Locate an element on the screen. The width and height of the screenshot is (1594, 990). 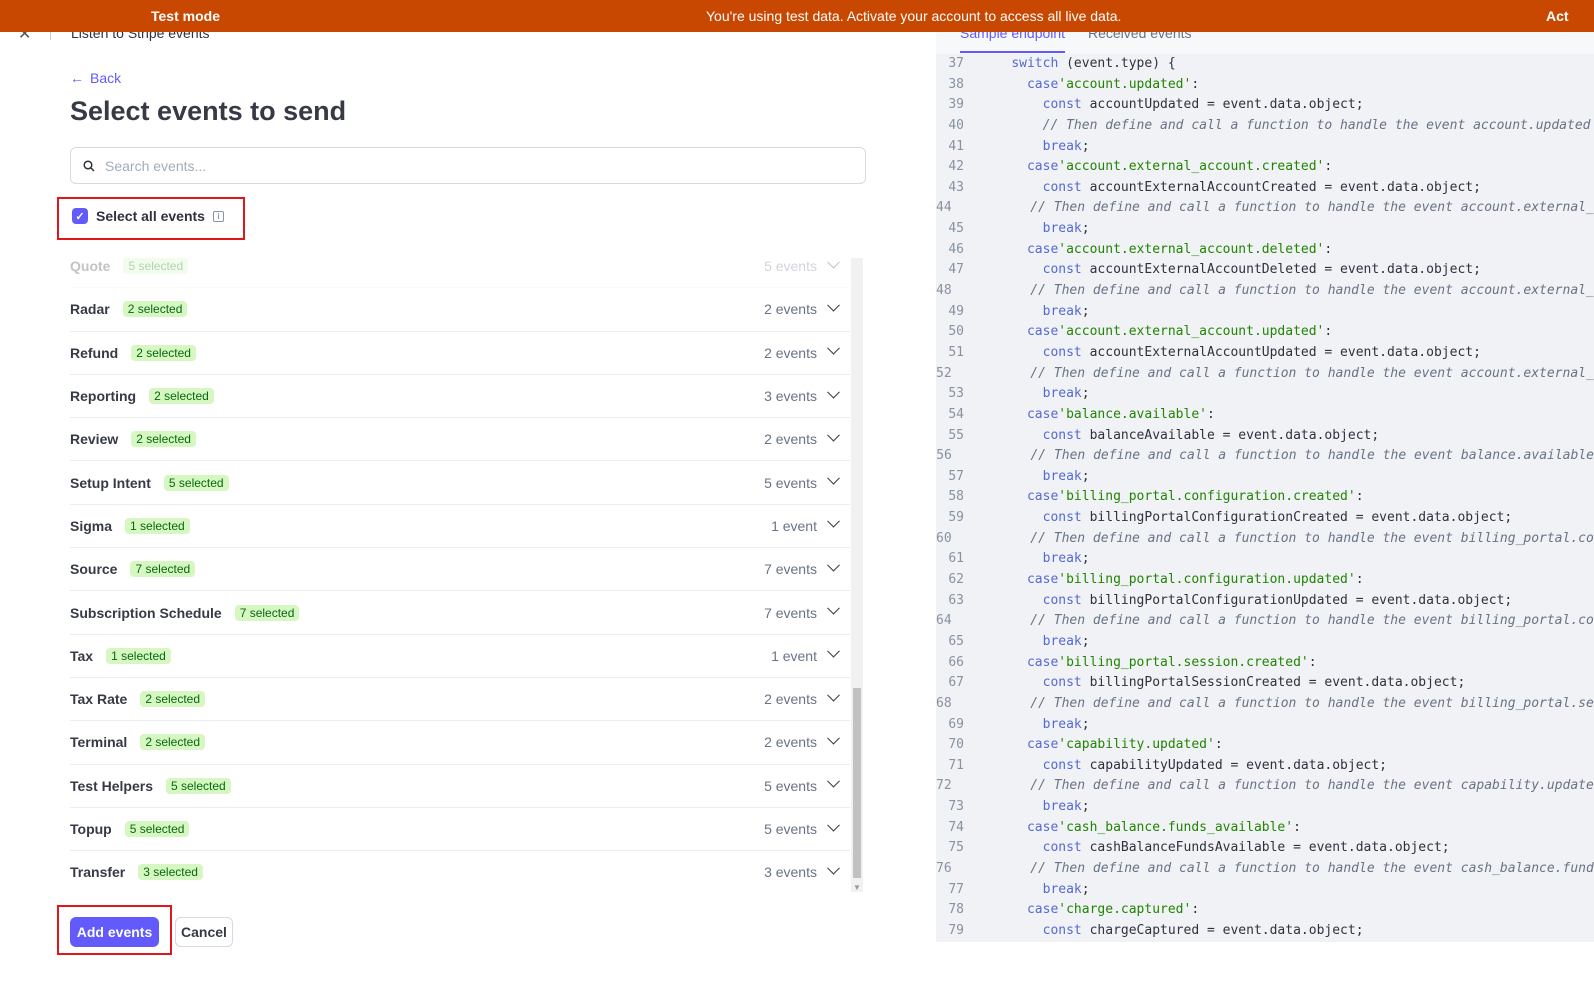
line-number: 62 is located at coordinates (956, 580).